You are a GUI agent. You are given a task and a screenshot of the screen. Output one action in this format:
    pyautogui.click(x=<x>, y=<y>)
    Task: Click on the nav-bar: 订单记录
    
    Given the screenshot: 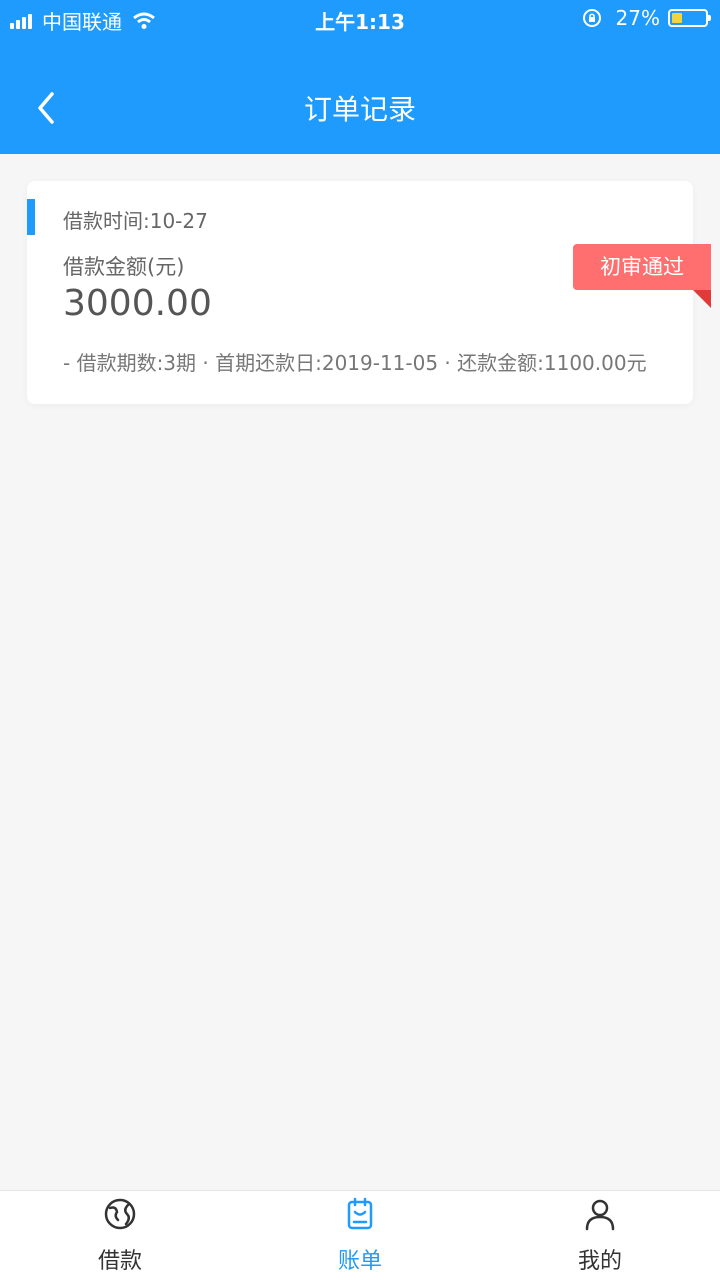 What is the action you would take?
    pyautogui.click(x=360, y=107)
    